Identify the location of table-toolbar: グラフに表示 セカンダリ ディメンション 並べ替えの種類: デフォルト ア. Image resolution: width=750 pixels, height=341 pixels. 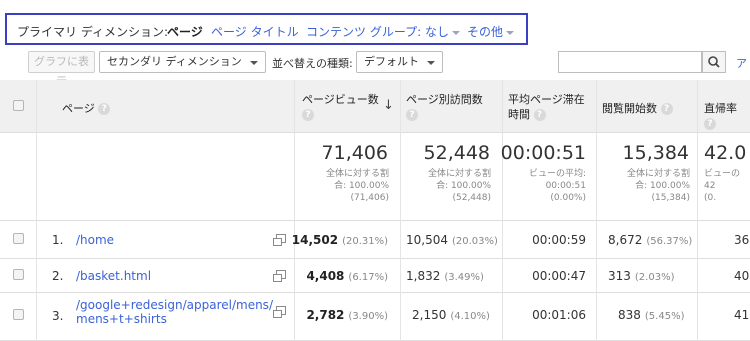
(375, 68).